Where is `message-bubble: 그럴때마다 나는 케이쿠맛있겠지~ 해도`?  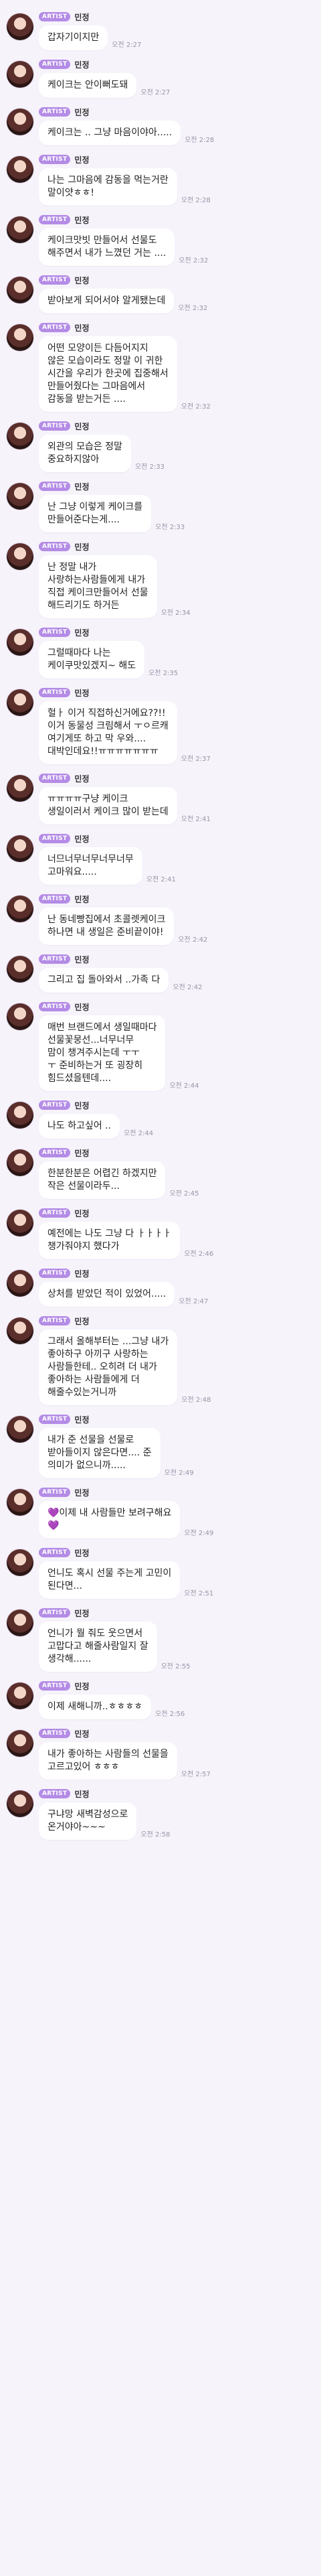 message-bubble: 그럴때마다 나는 케이쿠맛있겠지~ 해도 is located at coordinates (92, 659).